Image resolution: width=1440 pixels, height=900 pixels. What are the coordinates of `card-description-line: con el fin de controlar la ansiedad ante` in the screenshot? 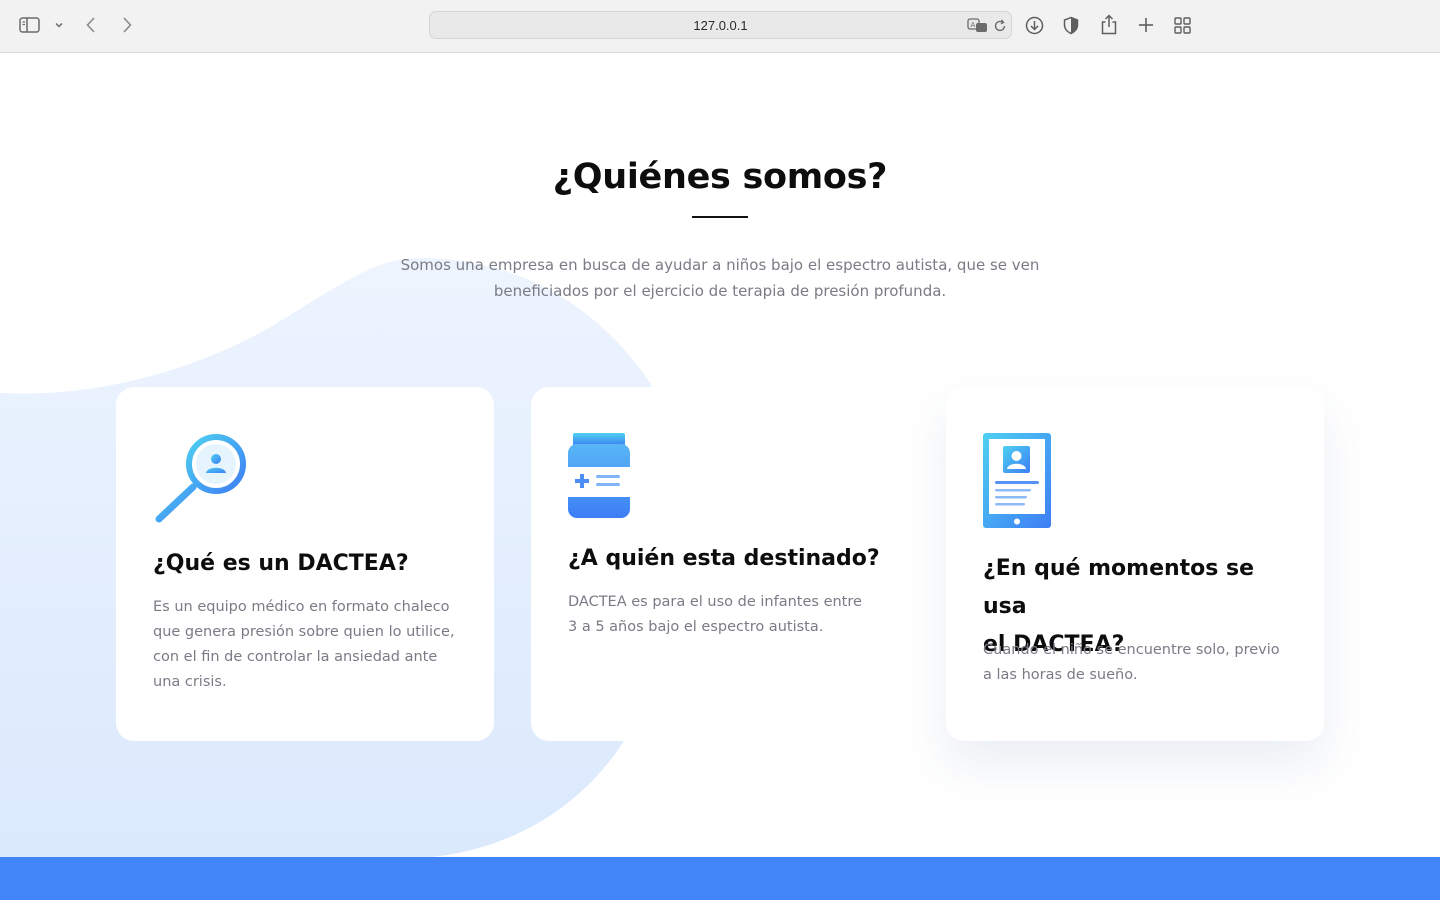 It's located at (295, 657).